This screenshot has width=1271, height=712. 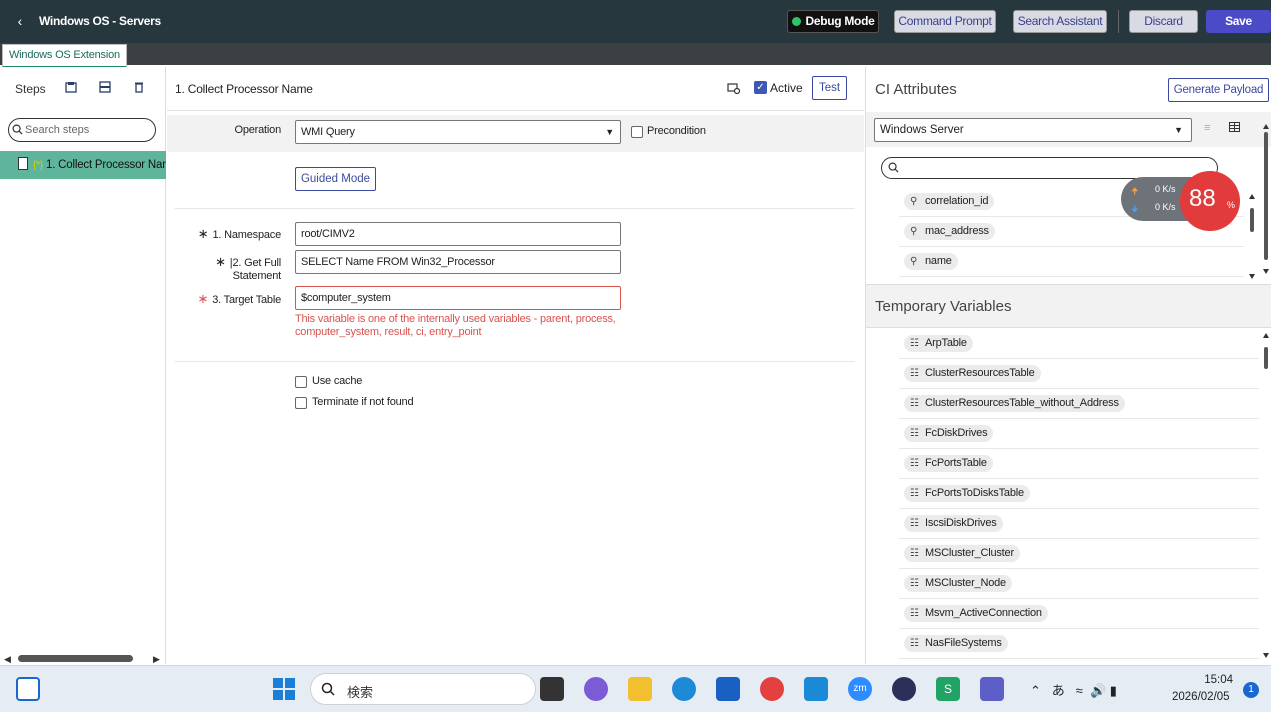 What do you see at coordinates (1079, 584) in the screenshot?
I see `temporary-variable-row: ☷ MSCluster_Node` at bounding box center [1079, 584].